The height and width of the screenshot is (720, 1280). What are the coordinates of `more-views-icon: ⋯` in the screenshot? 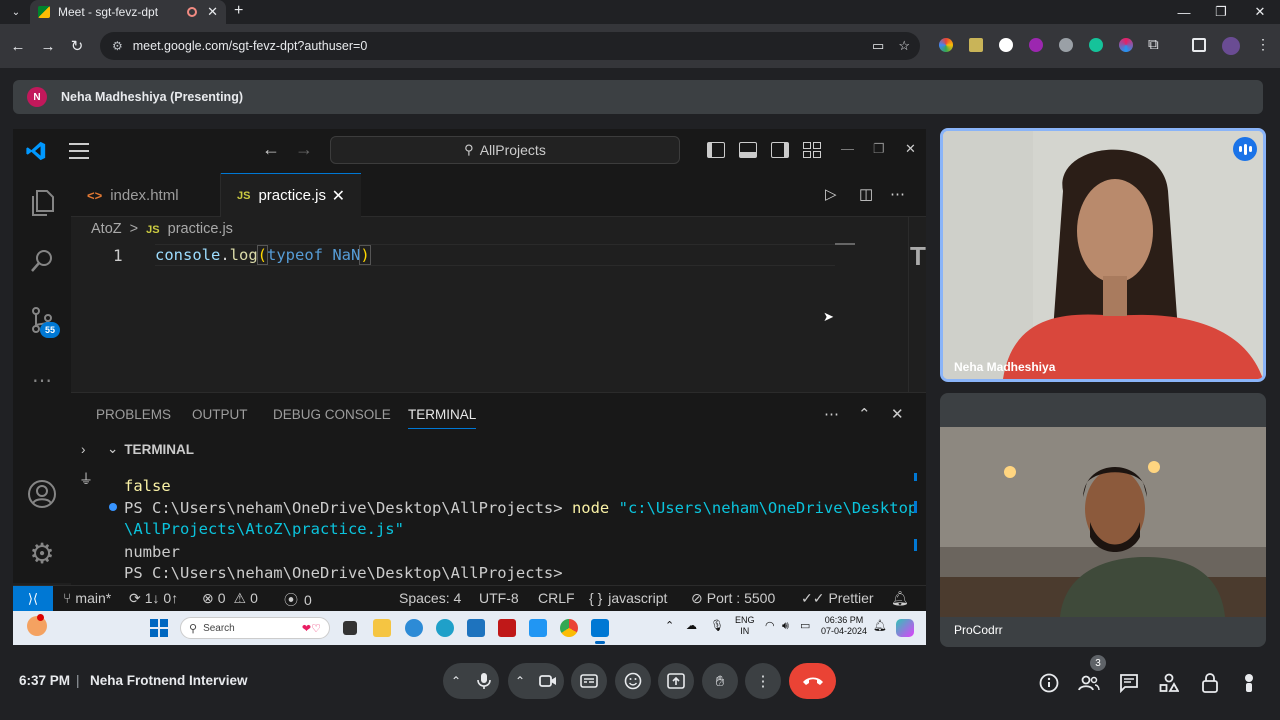 It's located at (42, 380).